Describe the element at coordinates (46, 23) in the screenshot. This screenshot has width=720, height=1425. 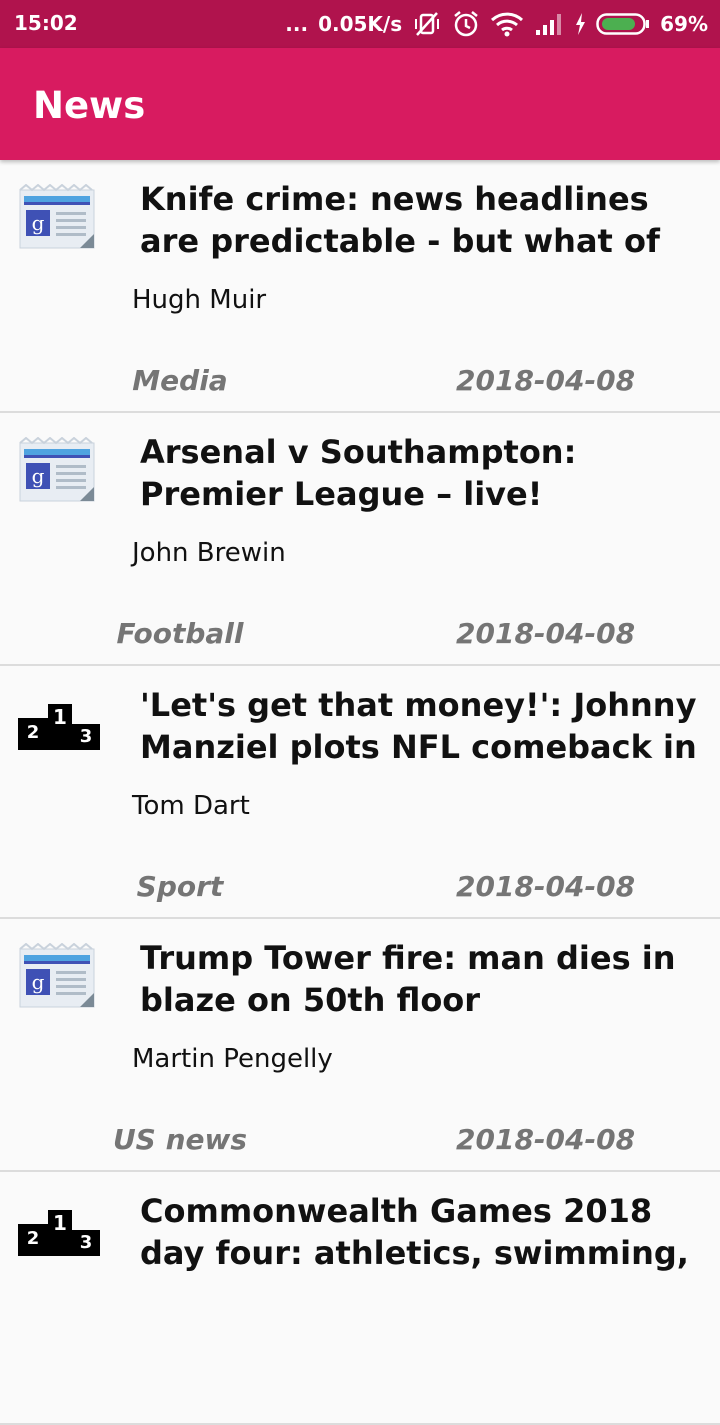
I see `status-time: 15:02` at that location.